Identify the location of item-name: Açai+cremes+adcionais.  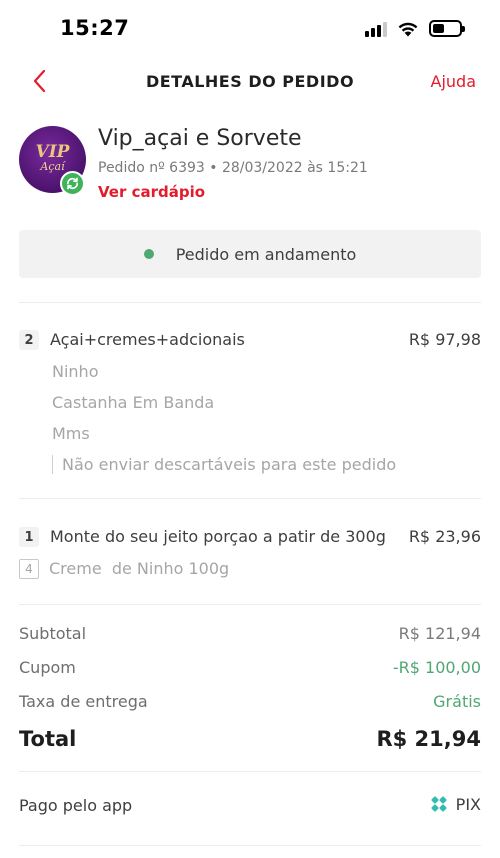
(147, 339).